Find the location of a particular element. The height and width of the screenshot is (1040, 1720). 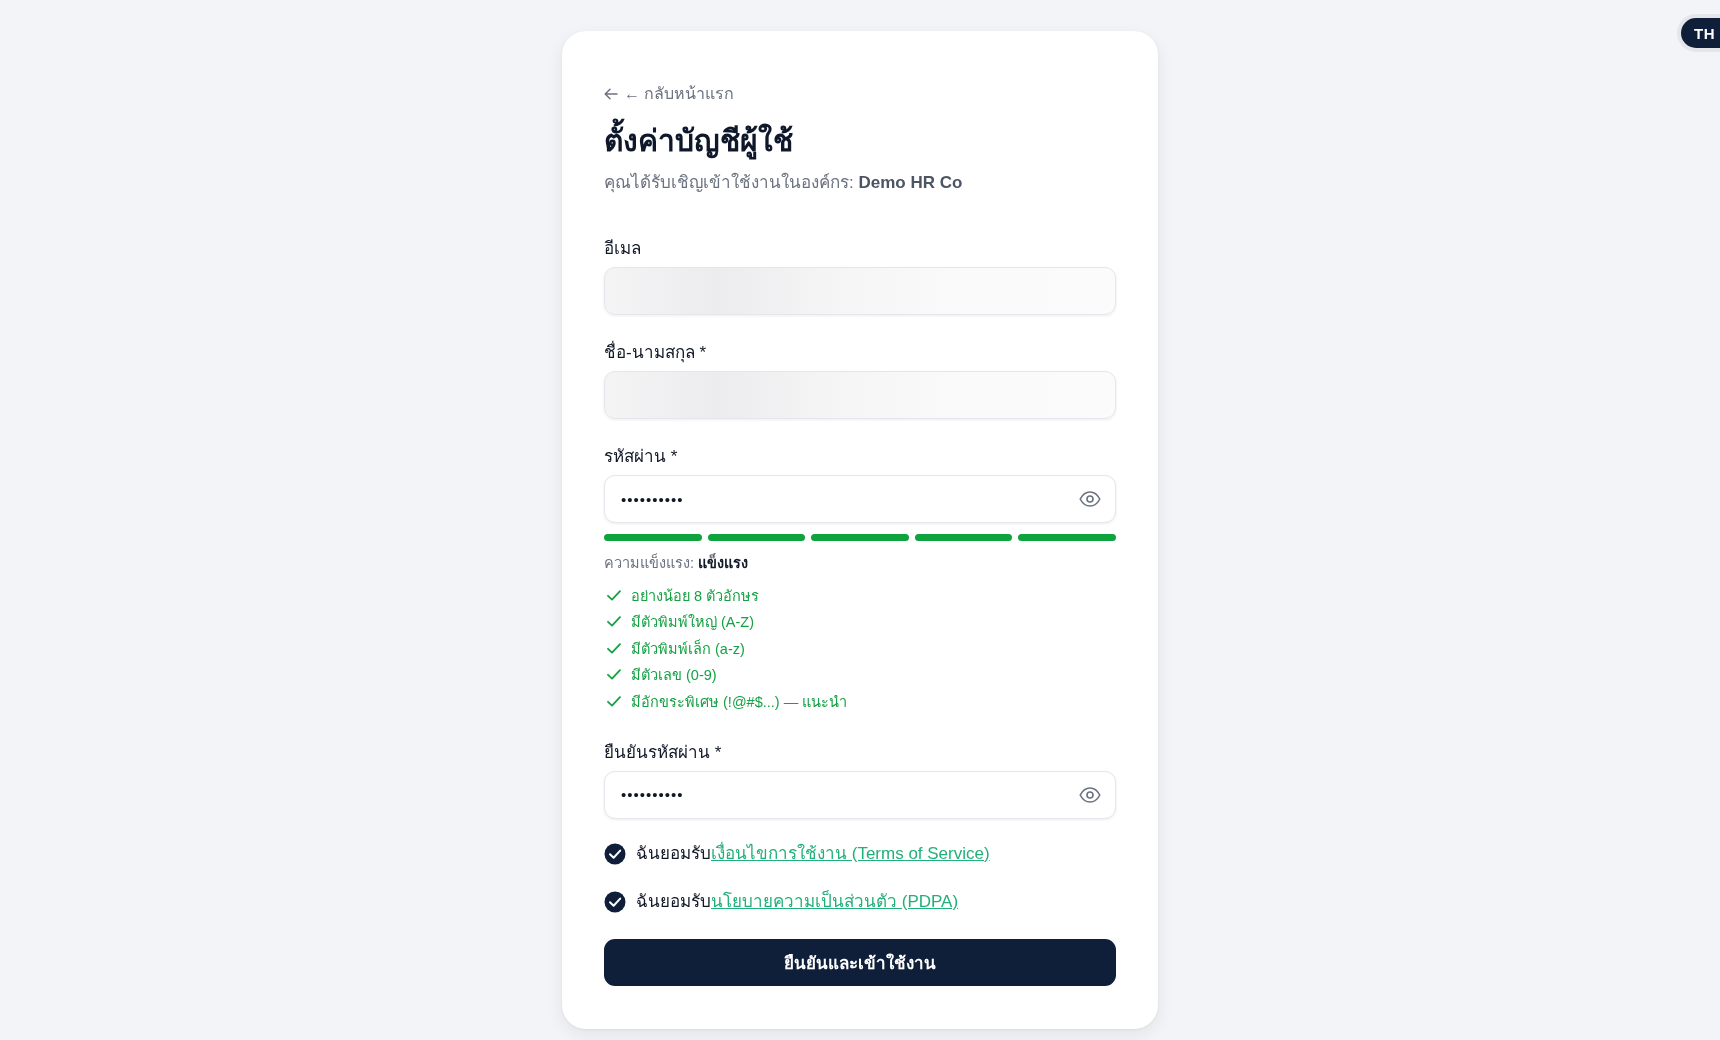

field-label: ชื่อ-นามสกุล * is located at coordinates (860, 353).